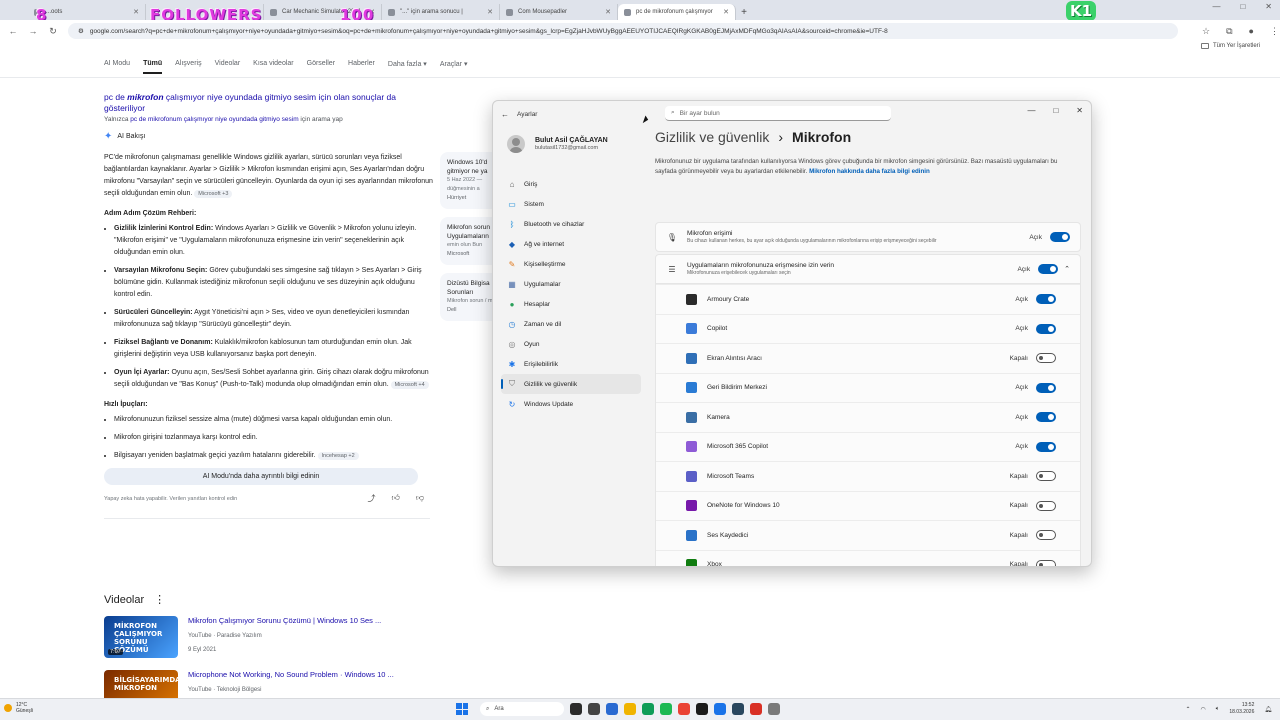 Image resolution: width=1280 pixels, height=720 pixels. Describe the element at coordinates (141, 637) in the screenshot. I see `video-thumbnail: MİKROFON ÇALIŞMIYOR SORUNU ÇÖZÜMÜ 7:07` at that location.